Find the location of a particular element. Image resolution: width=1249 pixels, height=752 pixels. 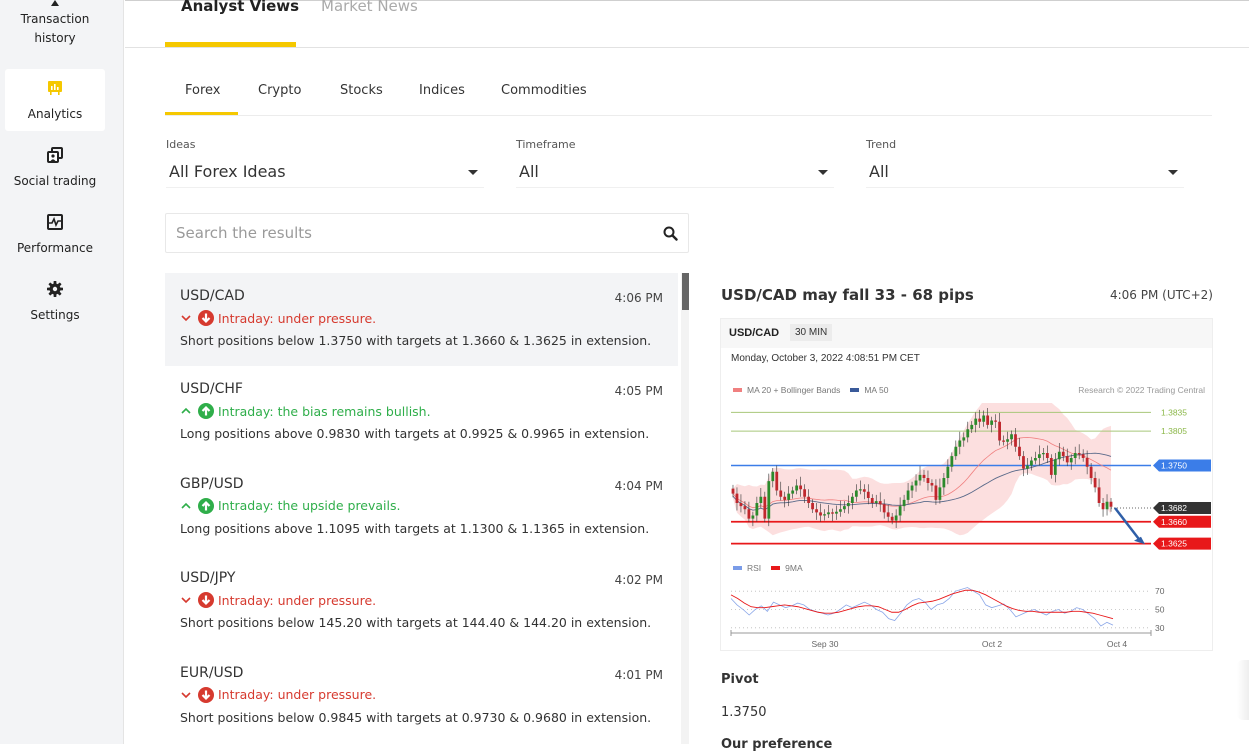

main-tabs: Analyst Views Market News is located at coordinates (687, 24).